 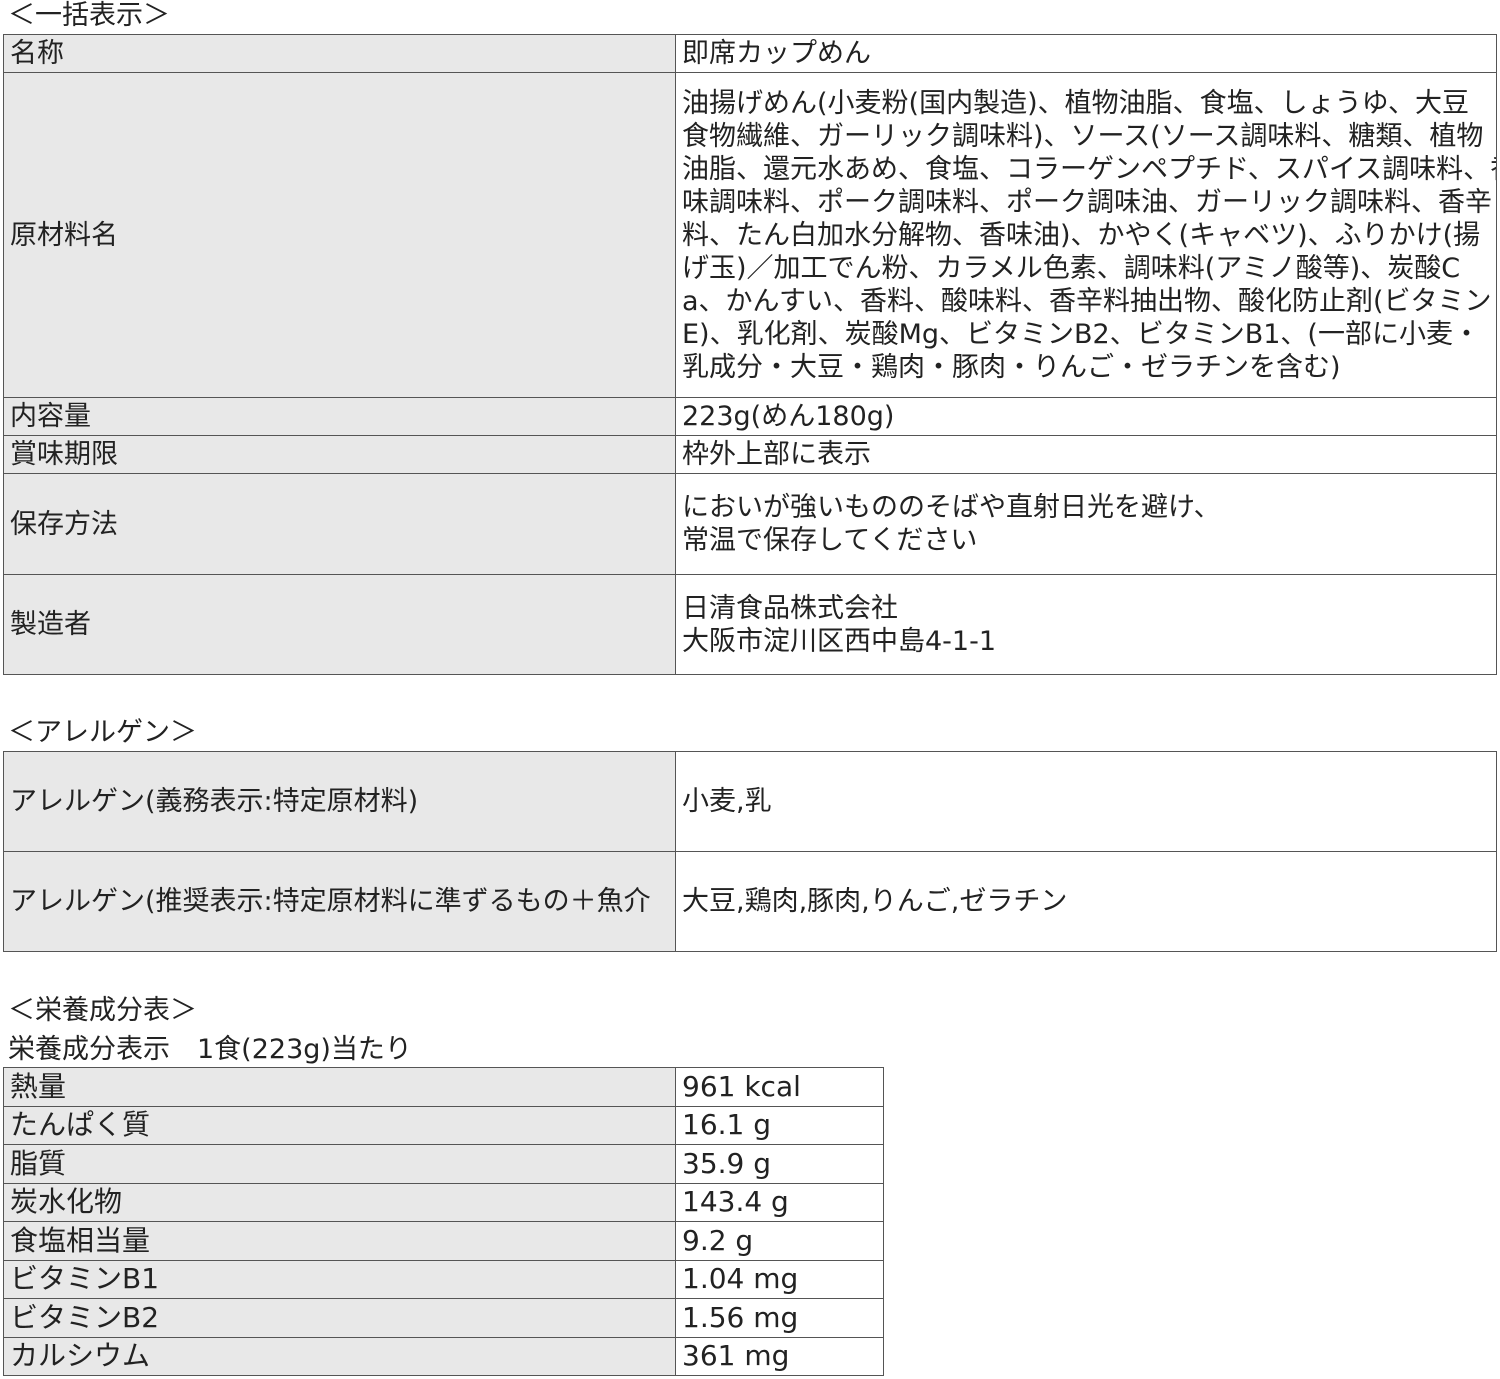 I want to click on allergen-heading: ＜アレルゲン＞, so click(x=102, y=732).